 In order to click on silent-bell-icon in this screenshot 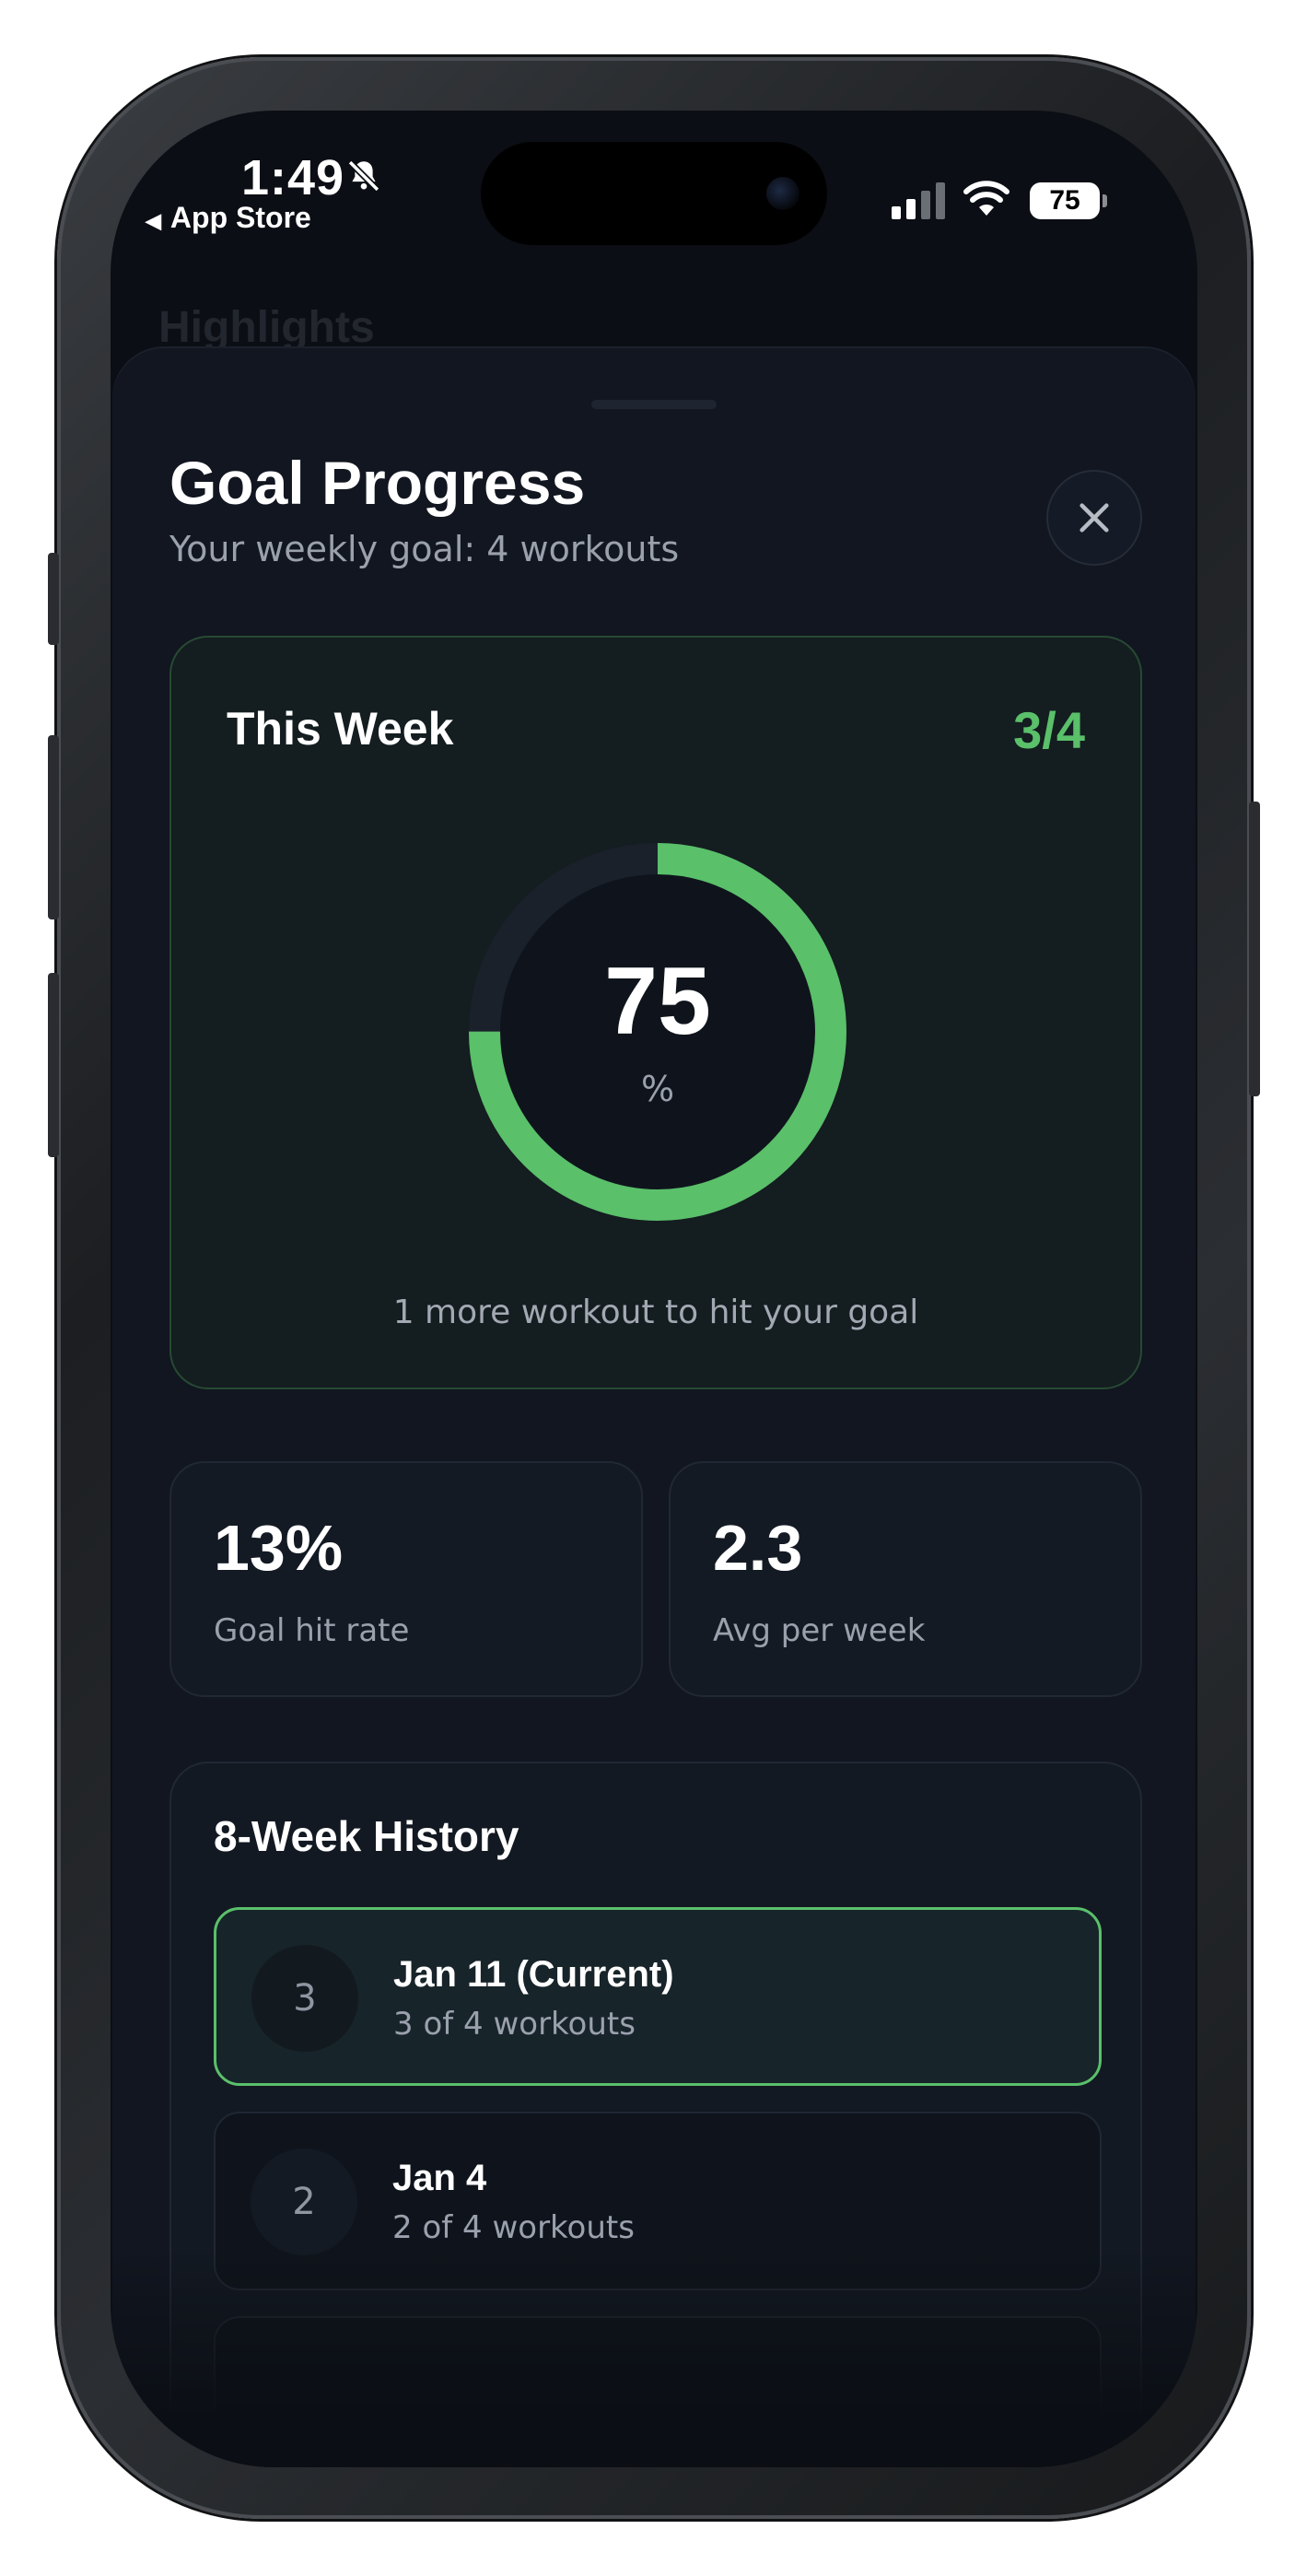, I will do `click(364, 176)`.